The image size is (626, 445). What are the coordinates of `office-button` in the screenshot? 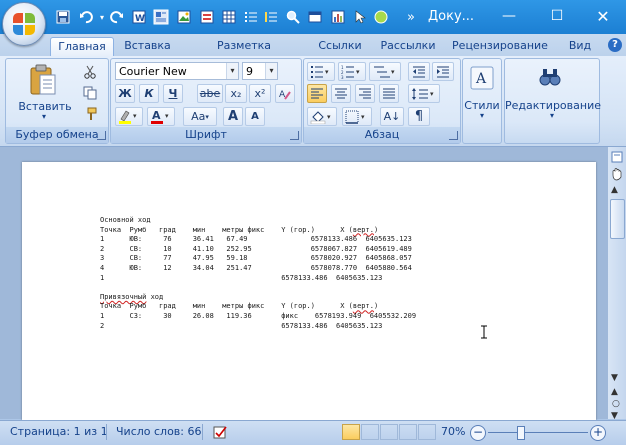 It's located at (24, 24).